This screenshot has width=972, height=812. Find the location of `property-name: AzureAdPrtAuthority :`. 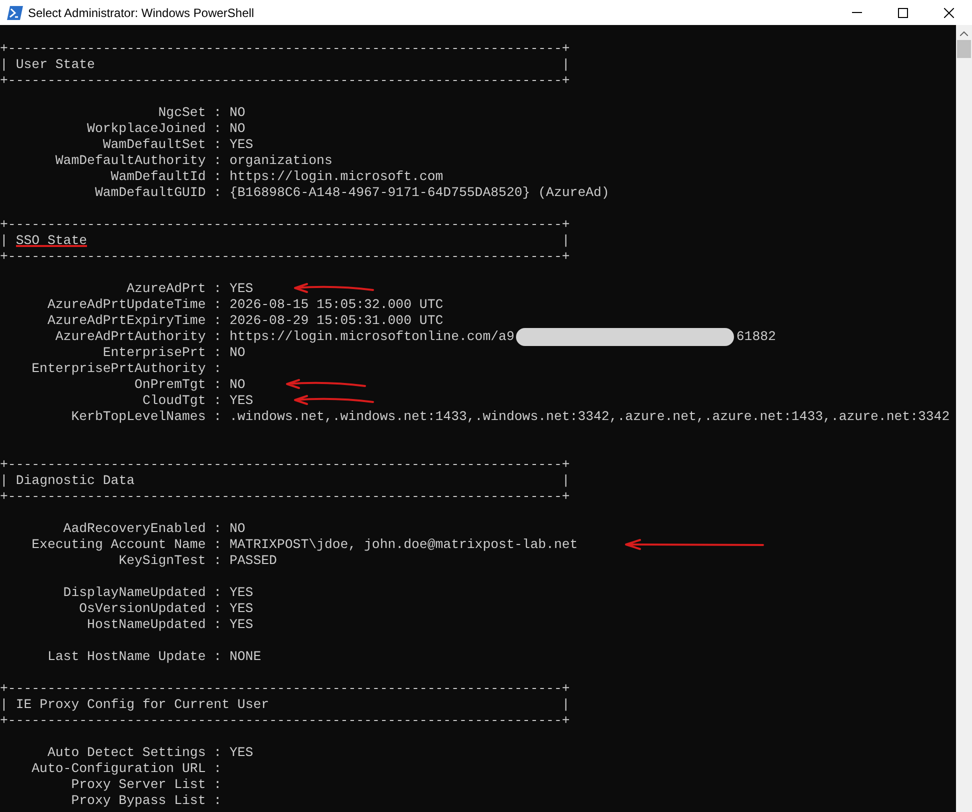

property-name: AzureAdPrtAuthority : is located at coordinates (138, 337).